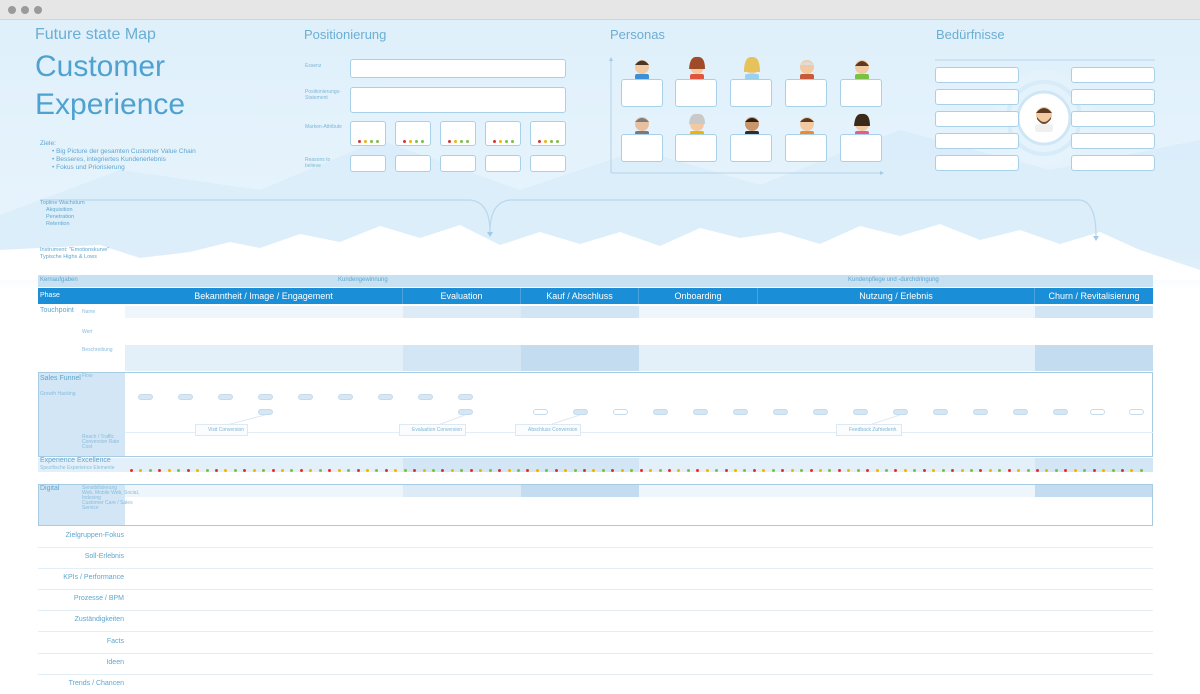 Image resolution: width=1200 pixels, height=694 pixels. What do you see at coordinates (553, 430) in the screenshot?
I see `conversion-label: Abschluss Conversion` at bounding box center [553, 430].